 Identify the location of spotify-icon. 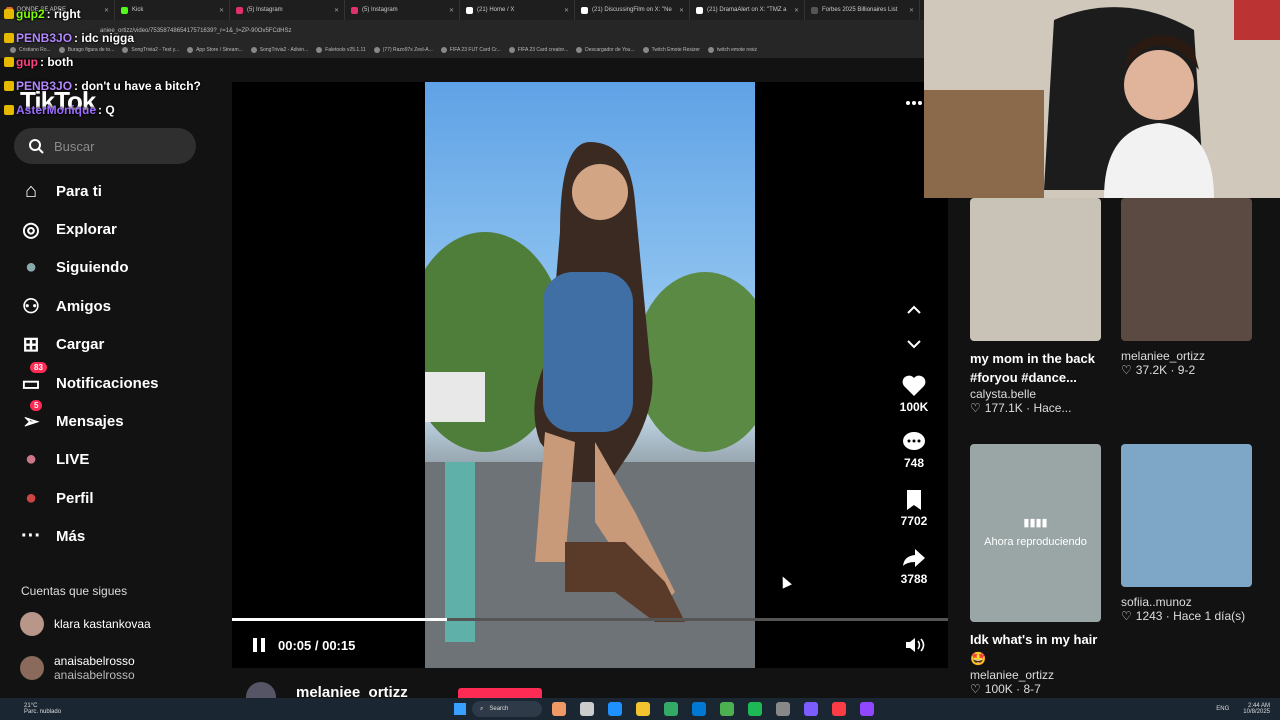
(755, 709).